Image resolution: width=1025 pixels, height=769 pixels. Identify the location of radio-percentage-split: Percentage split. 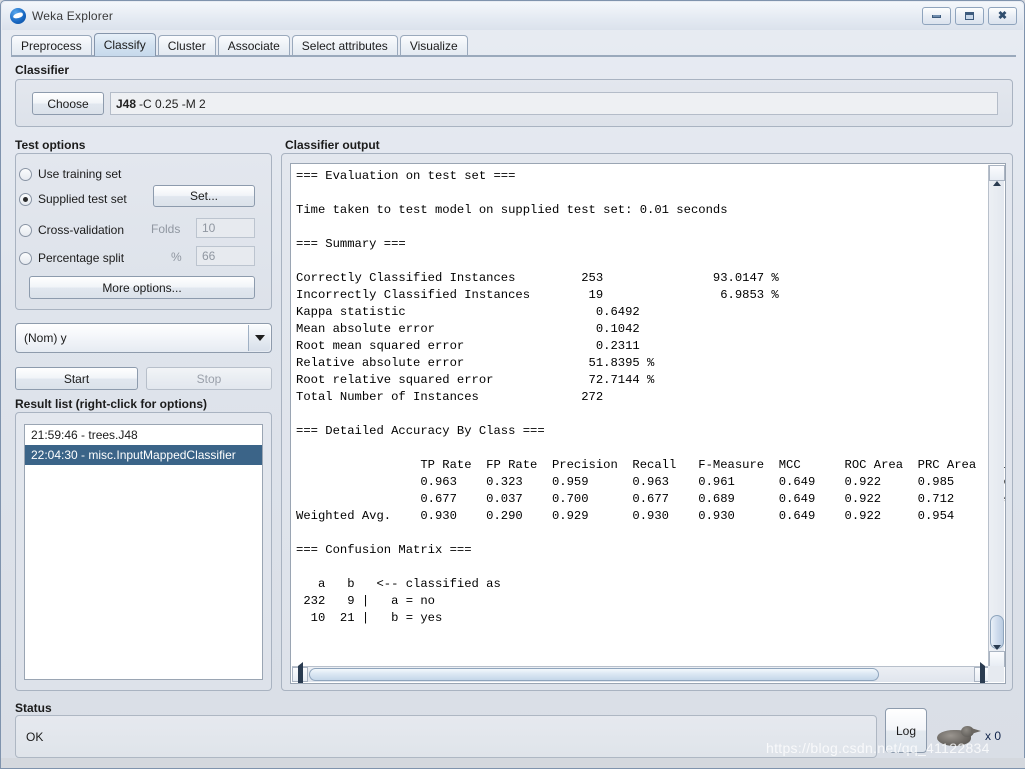
(71, 258).